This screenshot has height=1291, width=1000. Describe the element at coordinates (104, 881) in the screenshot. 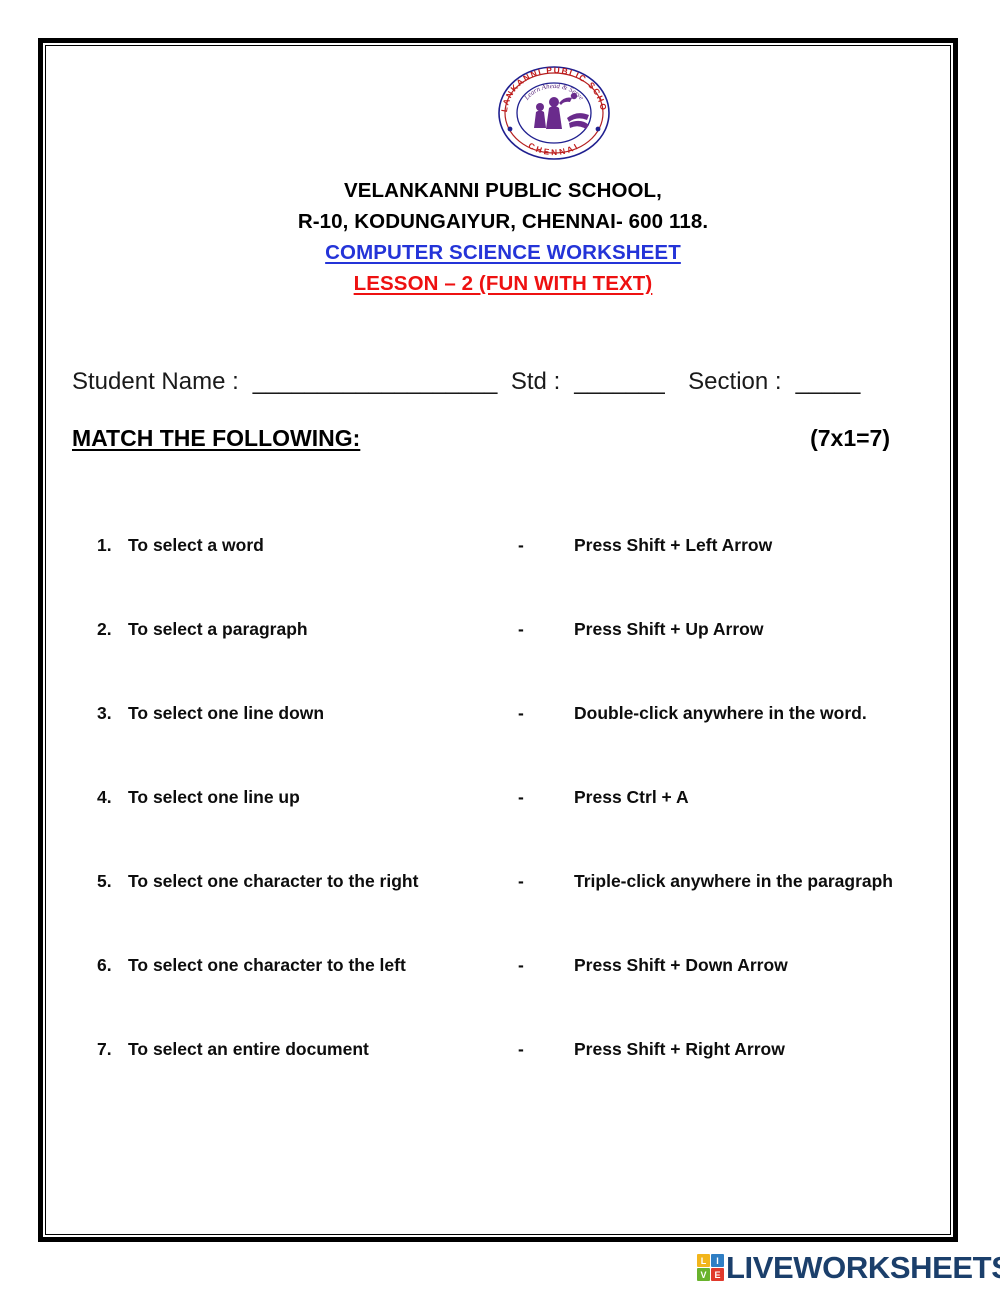

I see `item-number: 5.` at that location.